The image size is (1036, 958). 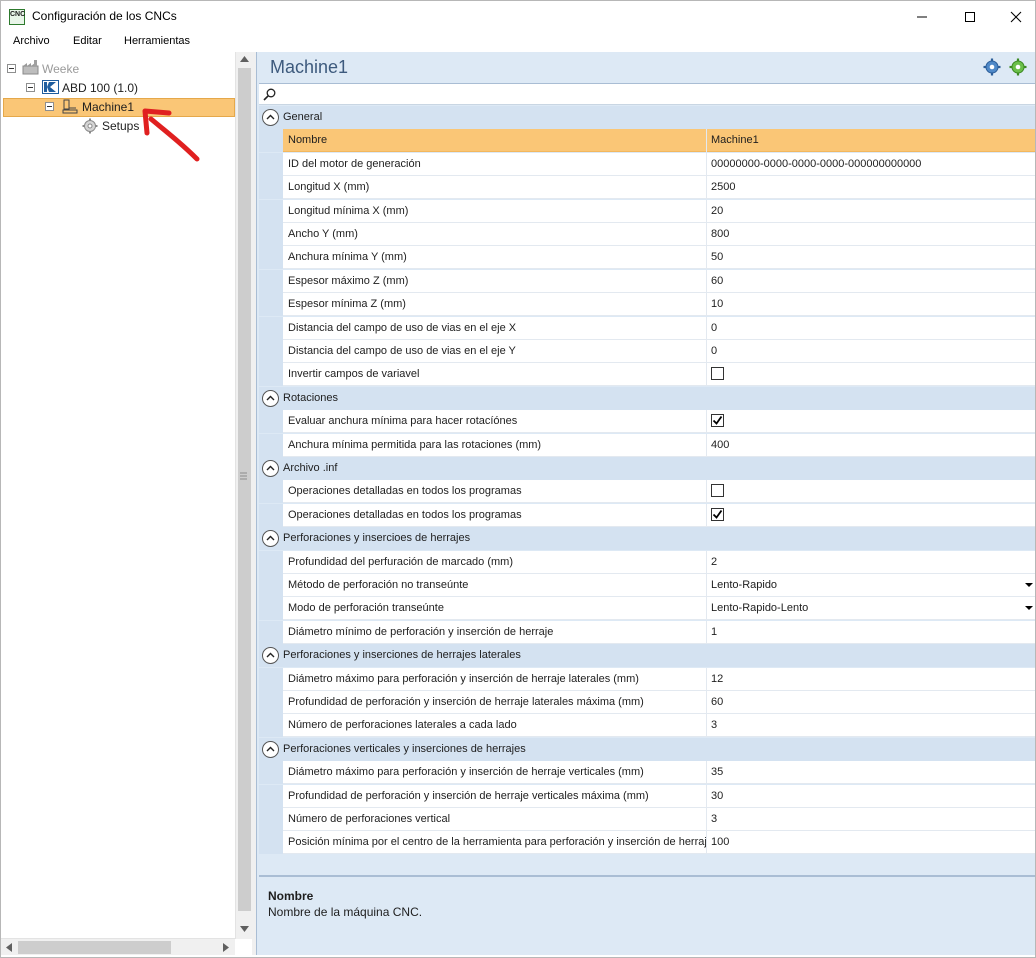 What do you see at coordinates (717, 304) in the screenshot?
I see `property-value: 10` at bounding box center [717, 304].